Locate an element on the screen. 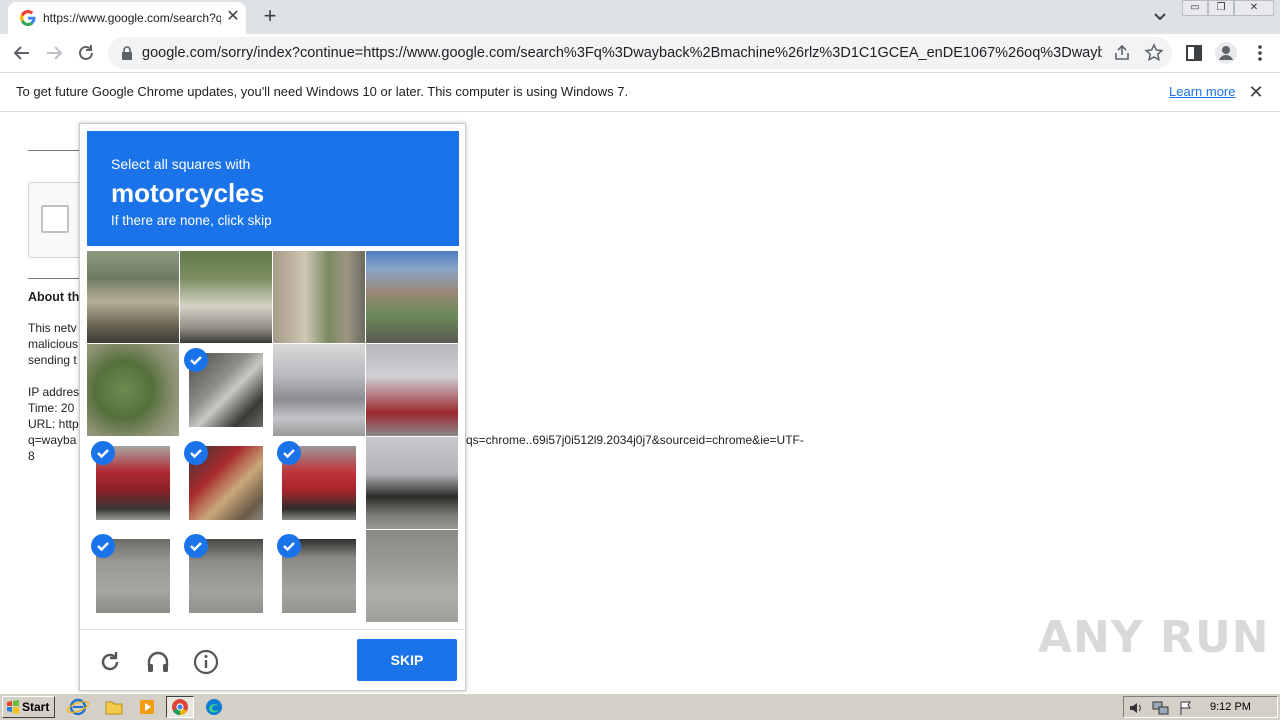 The height and width of the screenshot is (720, 1280). reload-challenge-icon is located at coordinates (110, 662).